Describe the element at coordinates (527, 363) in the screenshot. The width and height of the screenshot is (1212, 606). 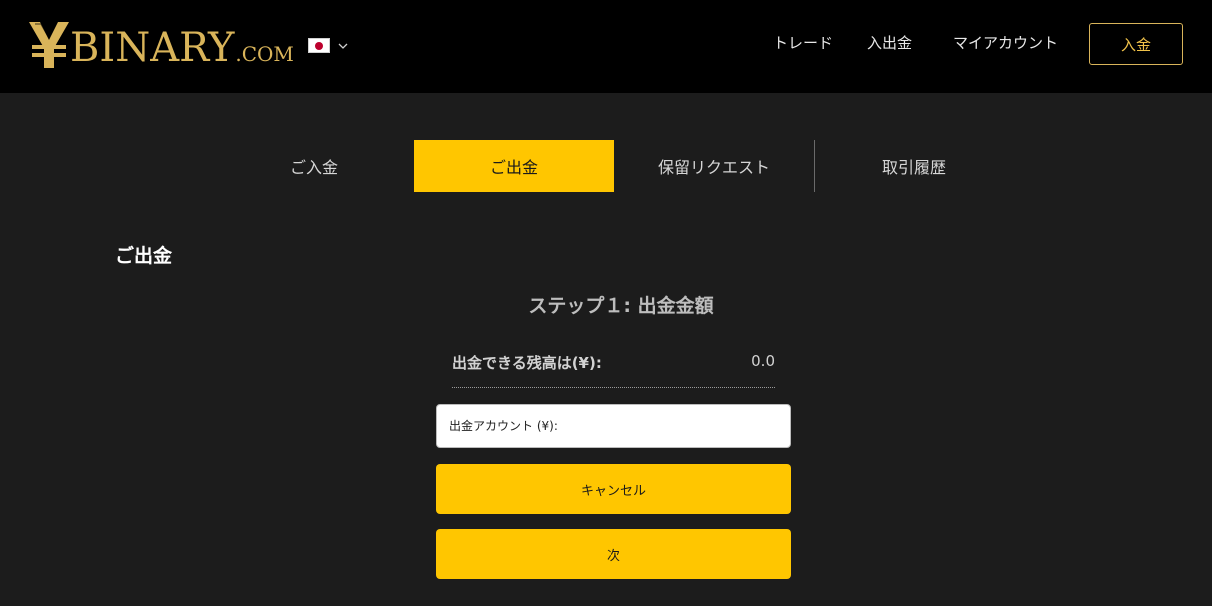
I see `balance-label: 出金できる残高は(¥):` at that location.